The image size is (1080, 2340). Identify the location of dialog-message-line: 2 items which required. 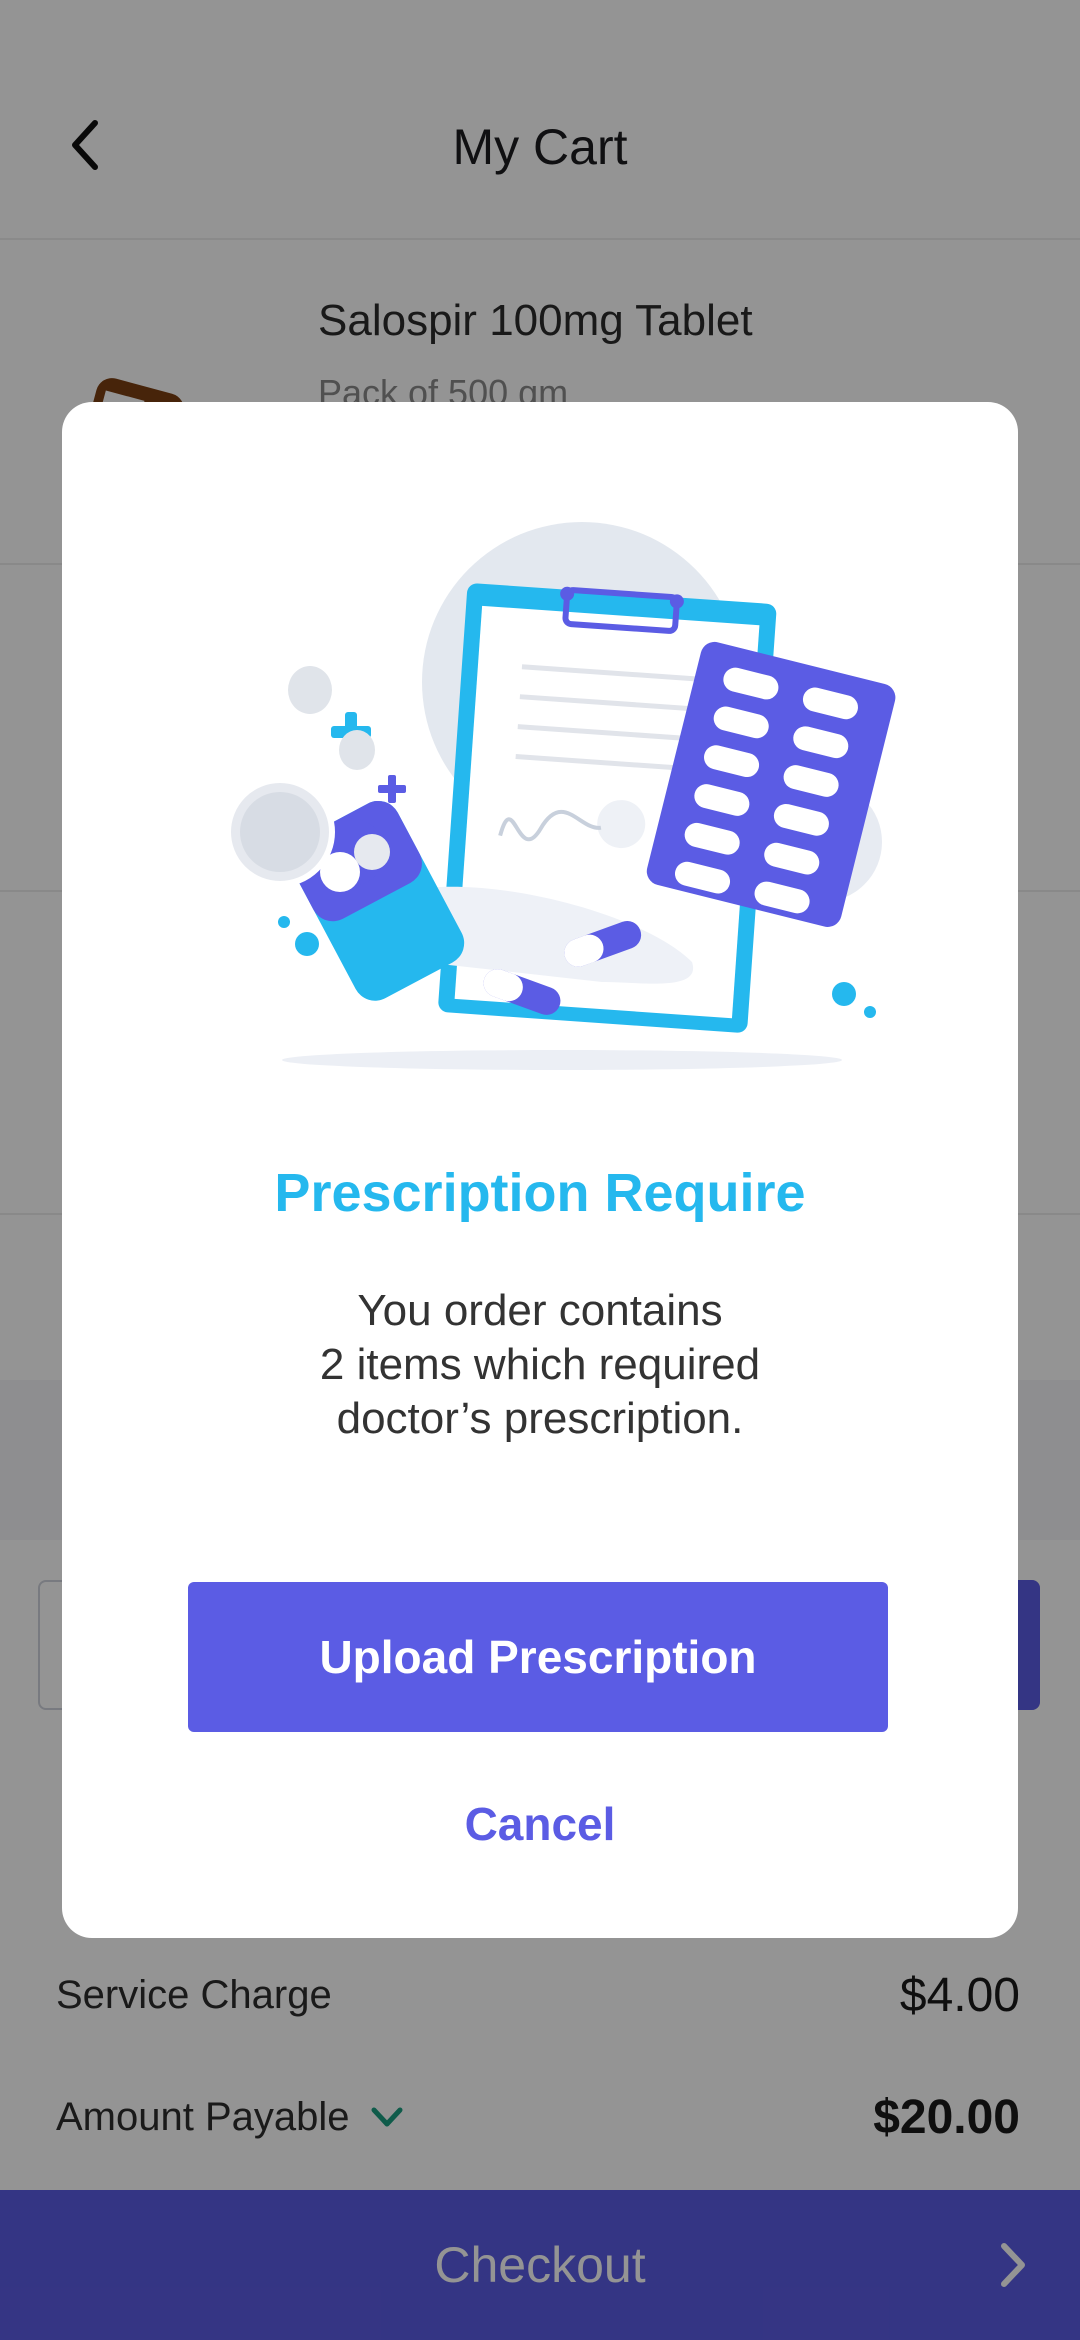
(540, 1364).